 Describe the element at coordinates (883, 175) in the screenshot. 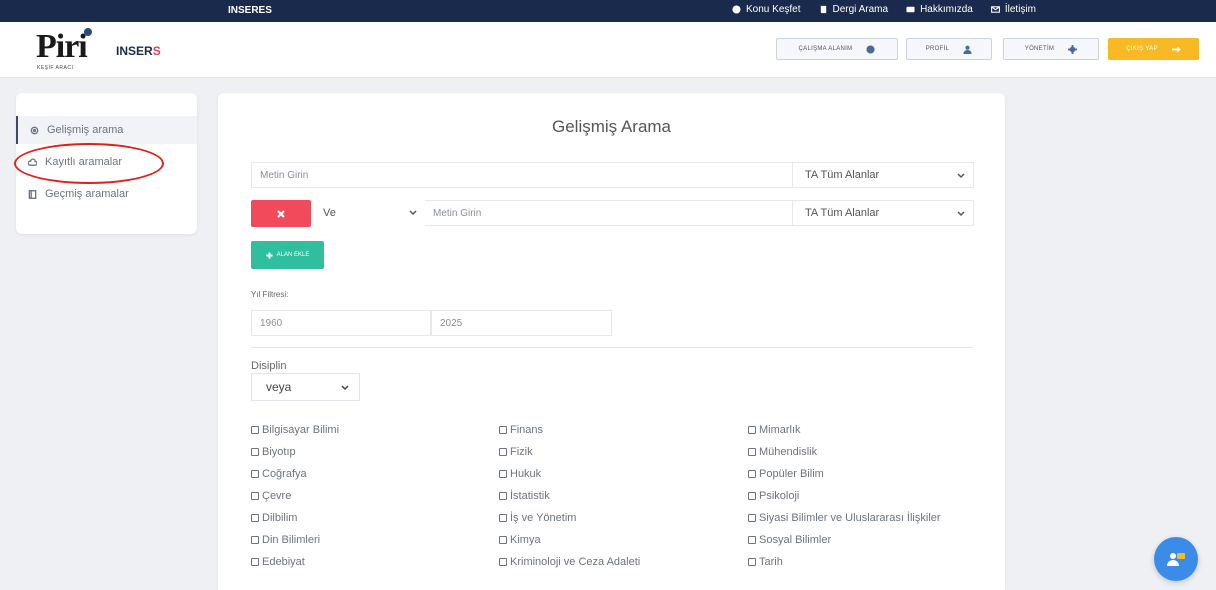

I see `search-field-select-1: TA Tüm Alanlar` at that location.